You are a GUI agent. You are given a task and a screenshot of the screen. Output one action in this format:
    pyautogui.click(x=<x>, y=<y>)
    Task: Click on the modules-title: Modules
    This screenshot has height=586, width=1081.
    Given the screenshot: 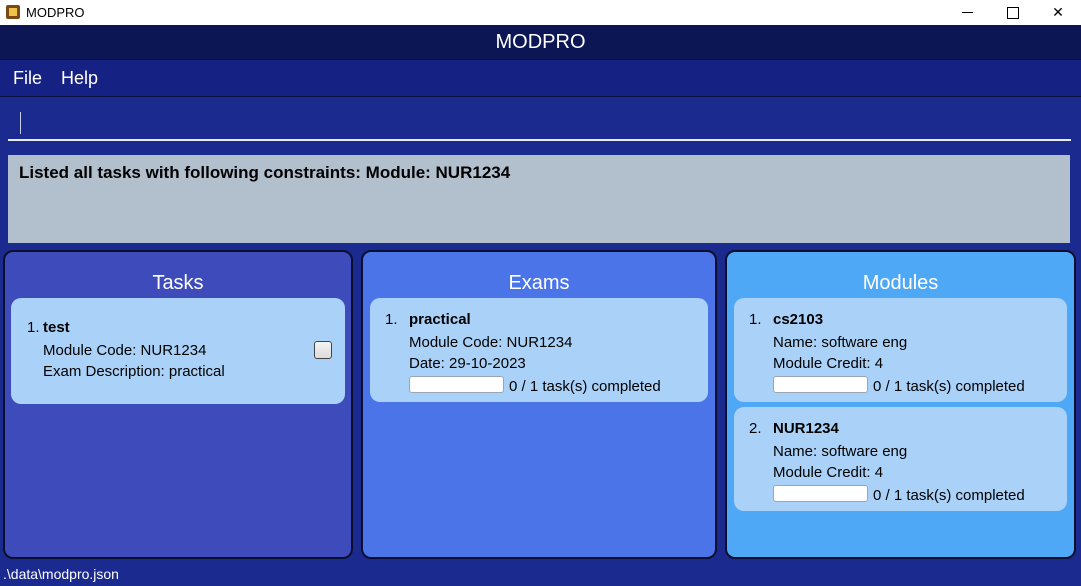 What is the action you would take?
    pyautogui.click(x=900, y=283)
    